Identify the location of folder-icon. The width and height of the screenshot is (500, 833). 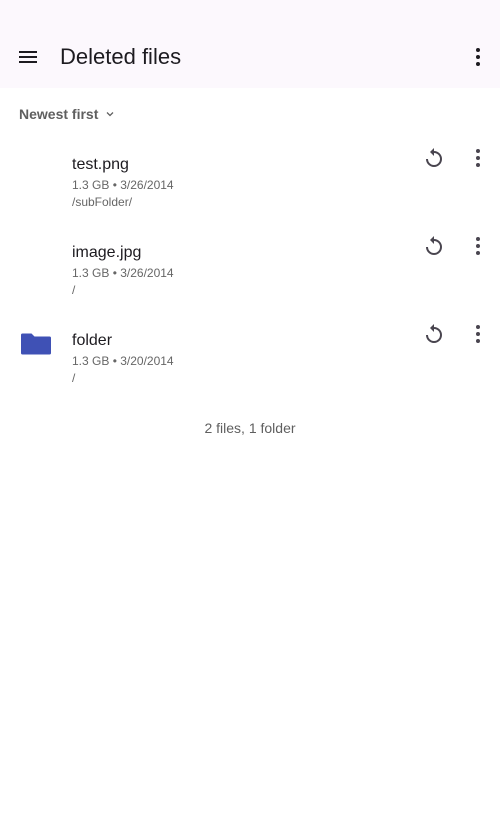
(36, 344).